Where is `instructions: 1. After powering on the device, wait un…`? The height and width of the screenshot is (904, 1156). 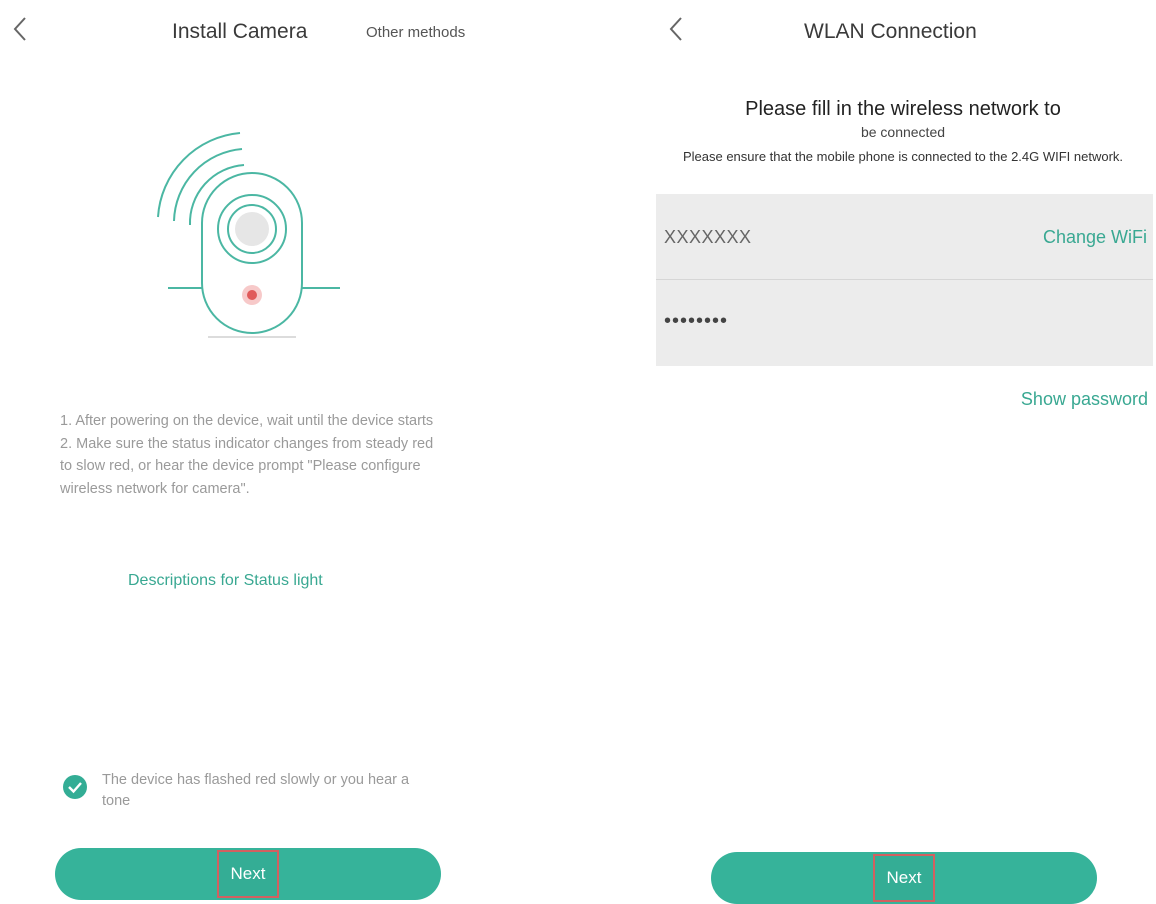 instructions: 1. After powering on the device, wait un… is located at coordinates (250, 455).